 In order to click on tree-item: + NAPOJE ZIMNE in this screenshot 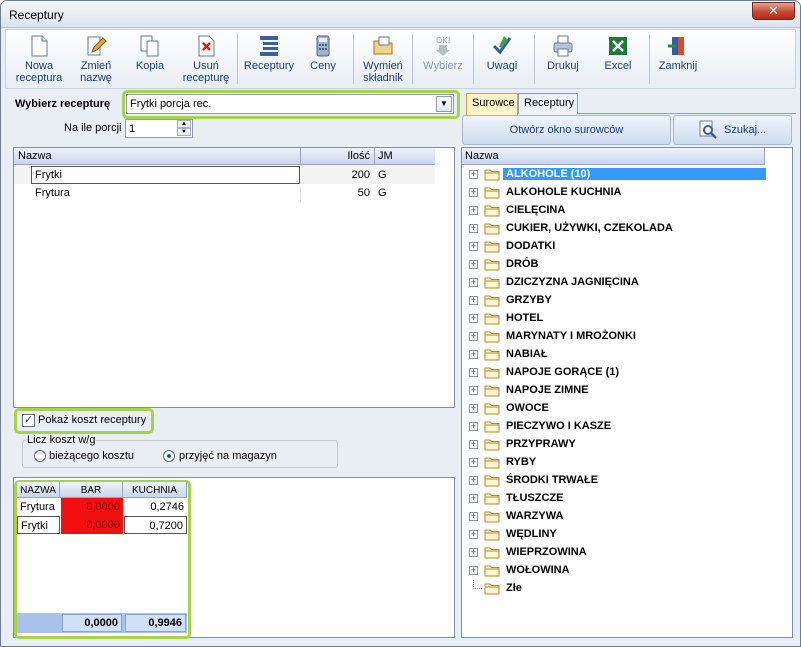, I will do `click(615, 391)`.